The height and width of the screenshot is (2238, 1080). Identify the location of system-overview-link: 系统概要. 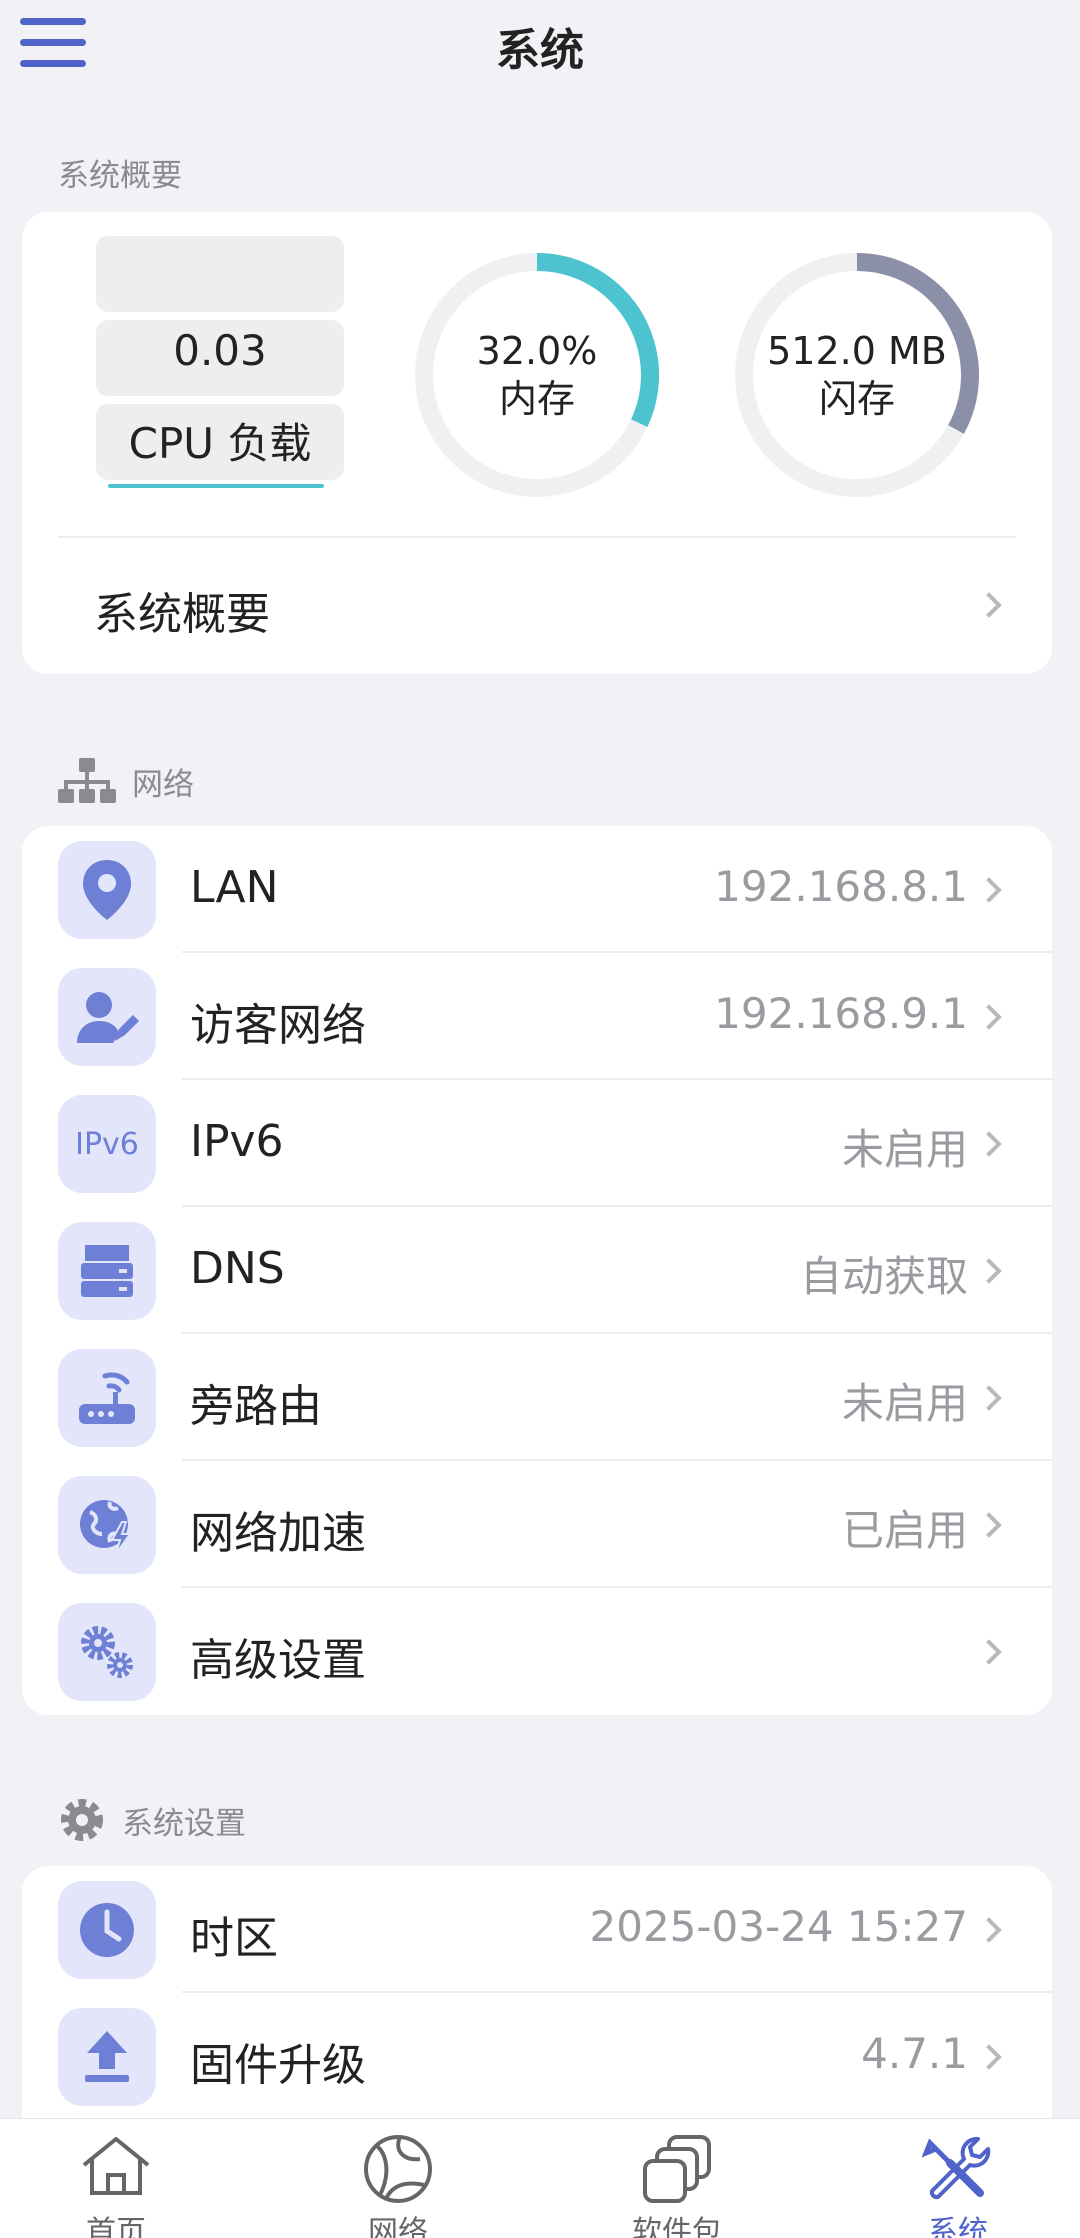
(537, 605).